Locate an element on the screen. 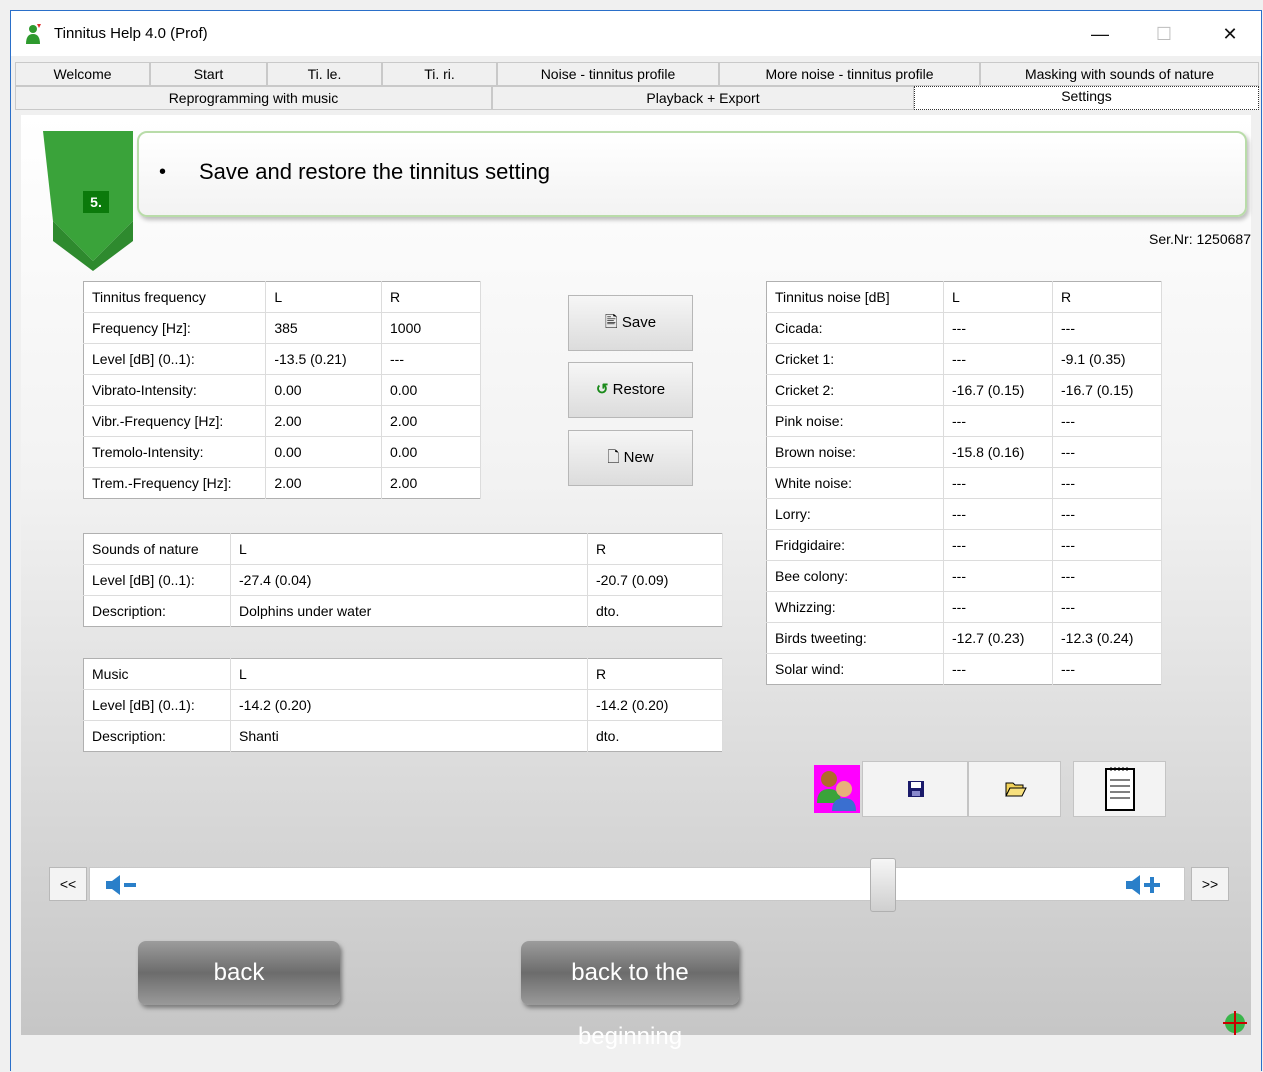 The height and width of the screenshot is (1072, 1263). tab-start: Start is located at coordinates (208, 74).